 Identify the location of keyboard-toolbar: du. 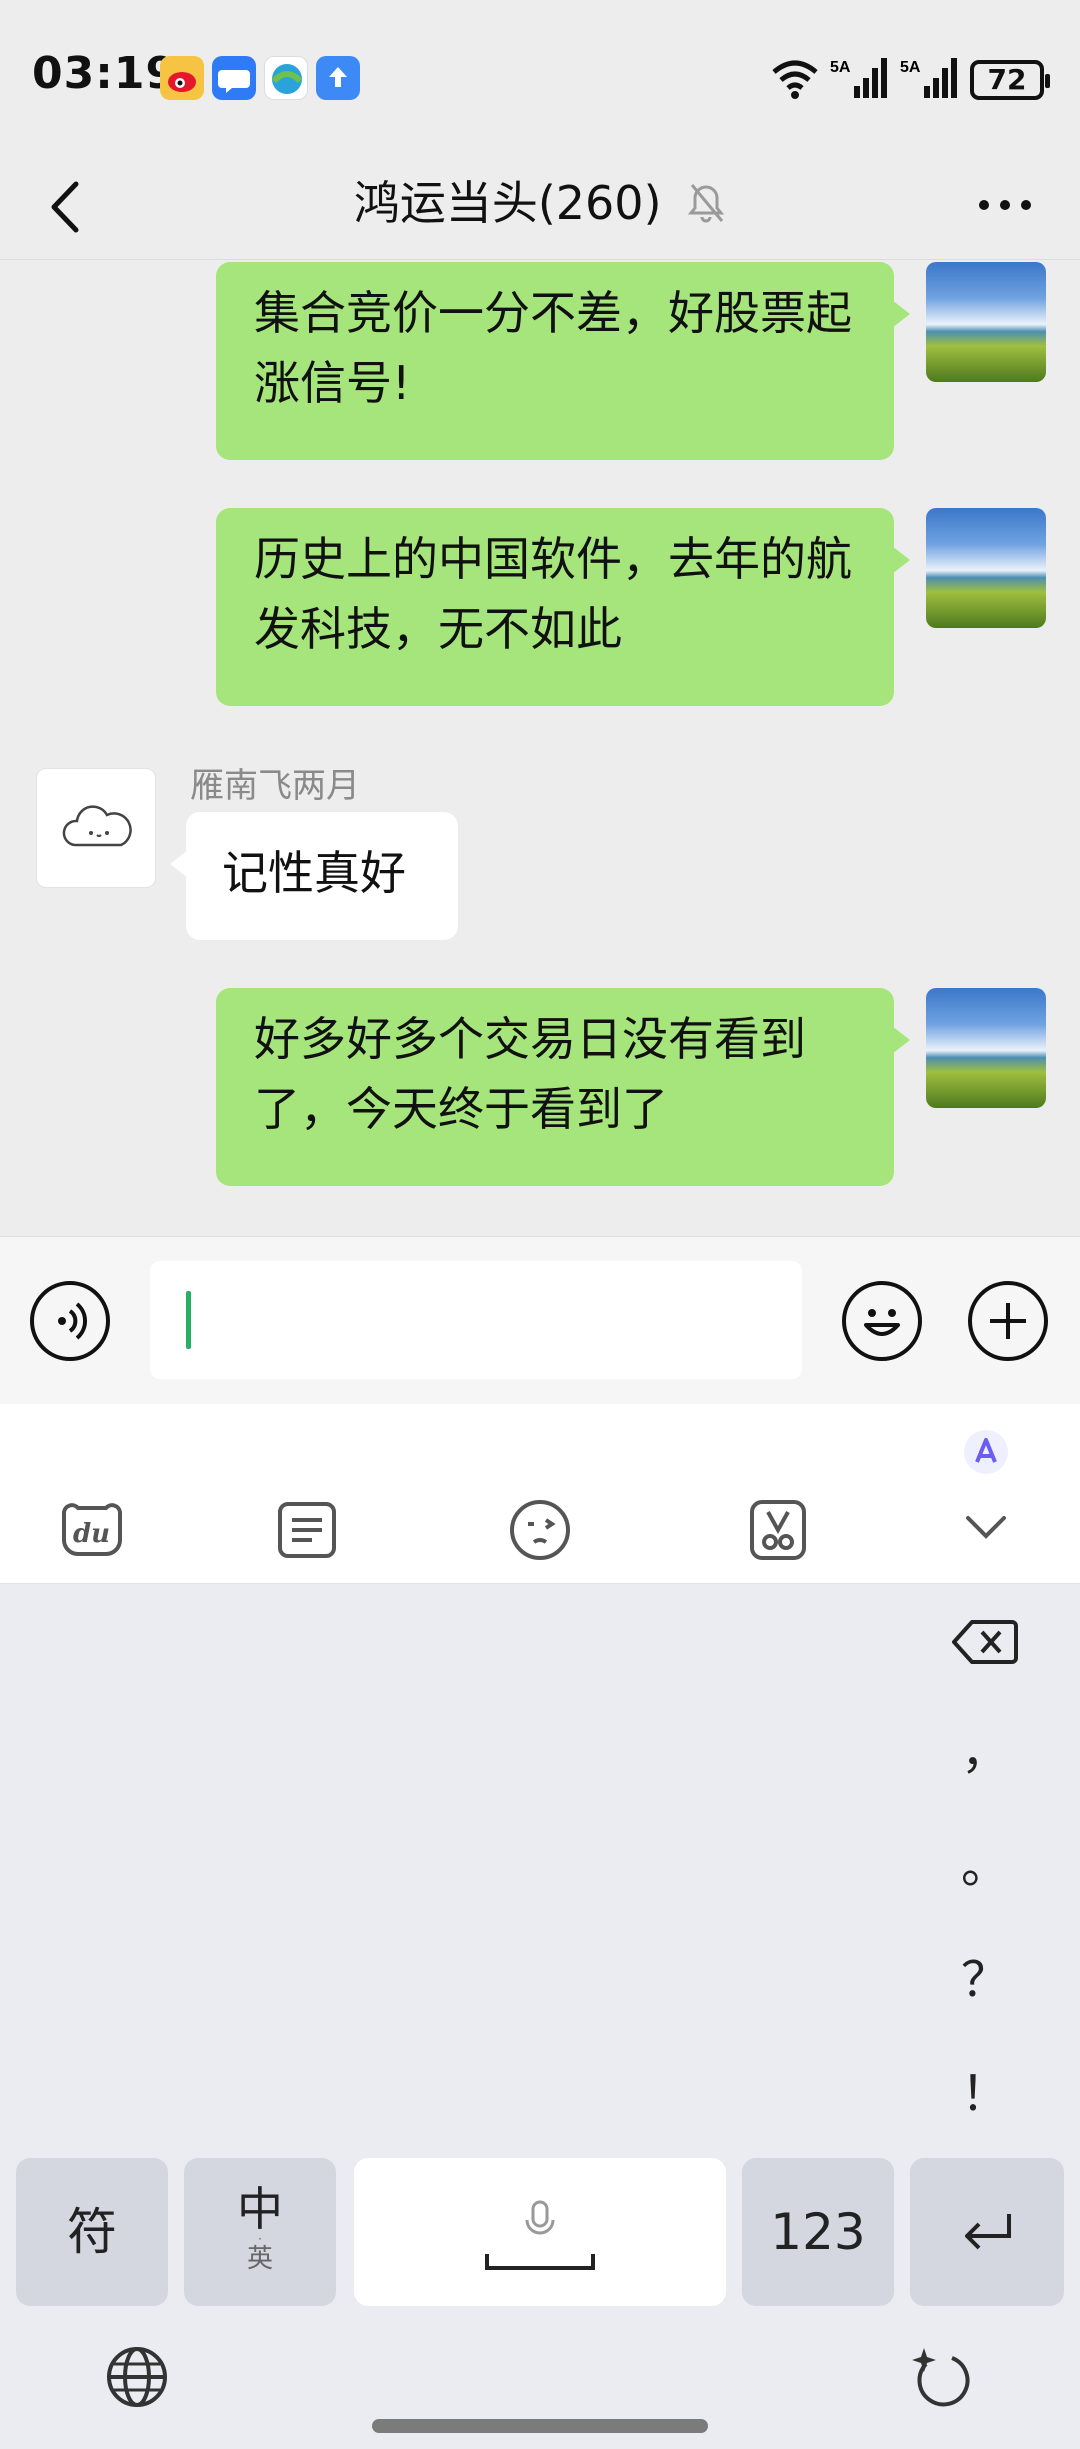
(540, 1494).